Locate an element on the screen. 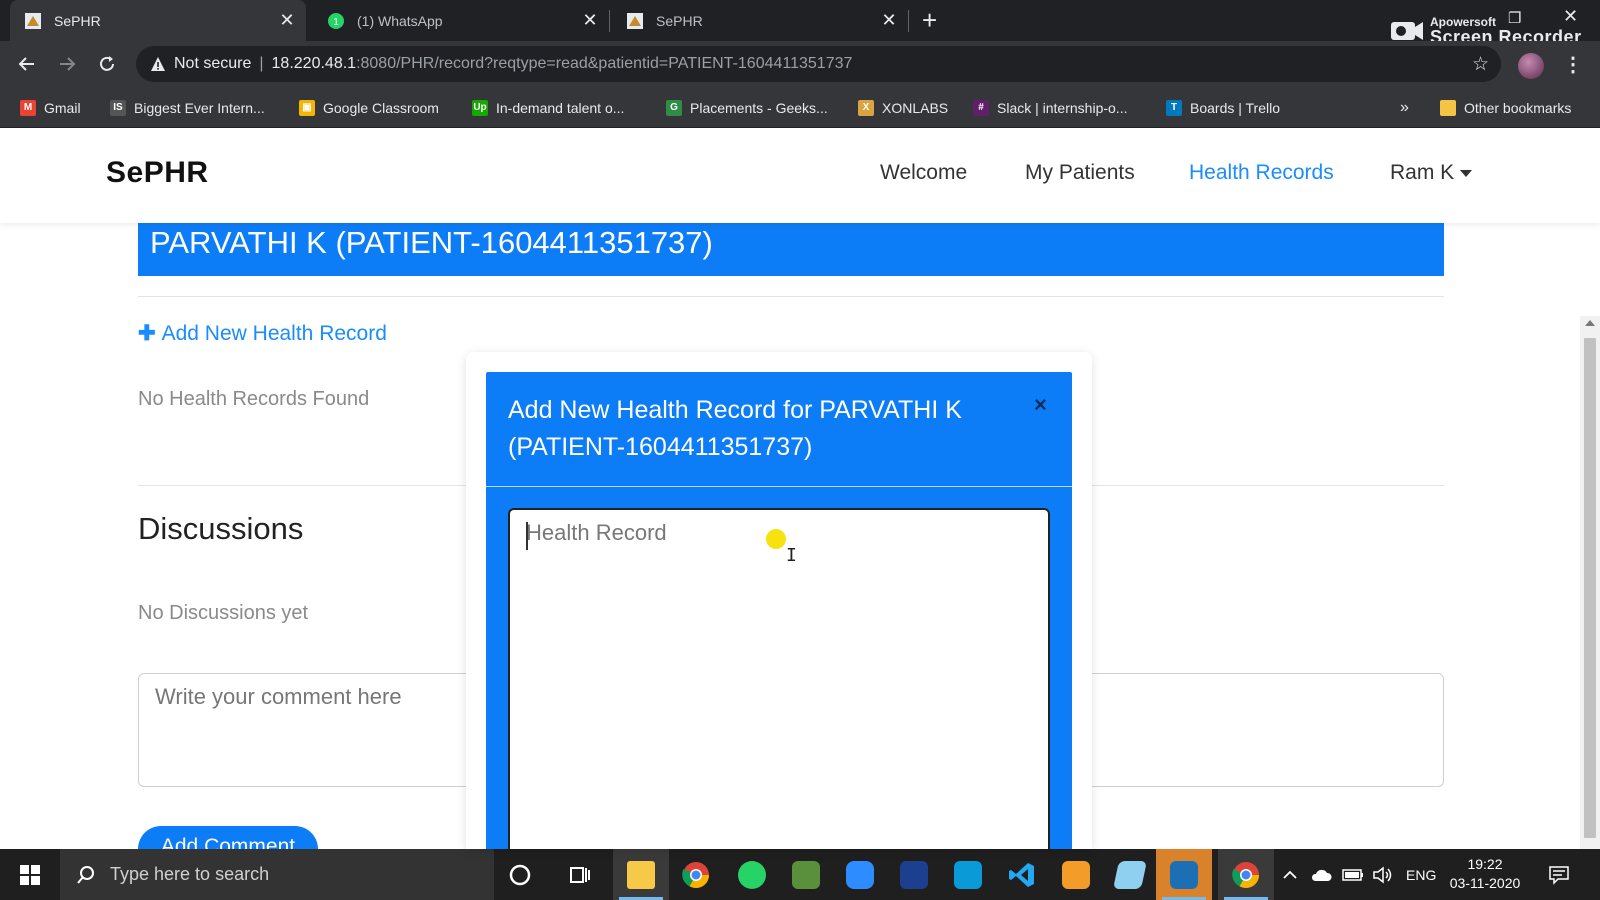 The height and width of the screenshot is (900, 1600). vscode-icon is located at coordinates (1022, 874).